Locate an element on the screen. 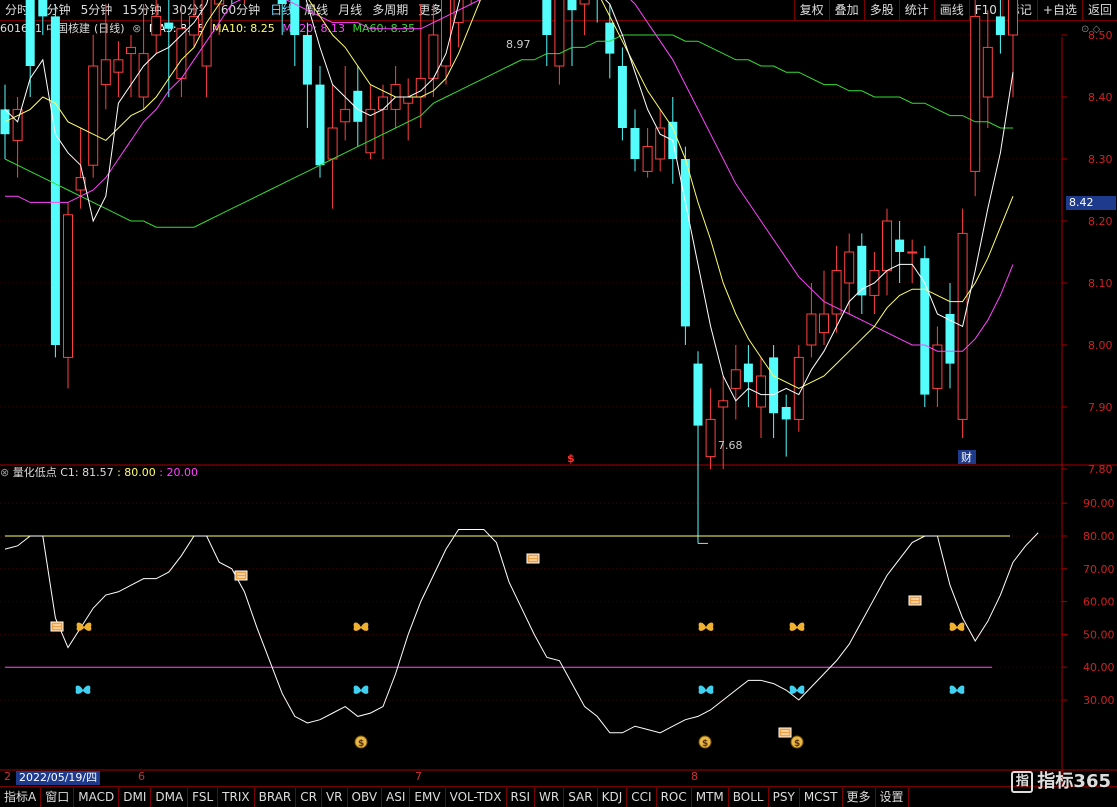 The width and height of the screenshot is (1117, 807). indicator-tab: EMV is located at coordinates (428, 797).